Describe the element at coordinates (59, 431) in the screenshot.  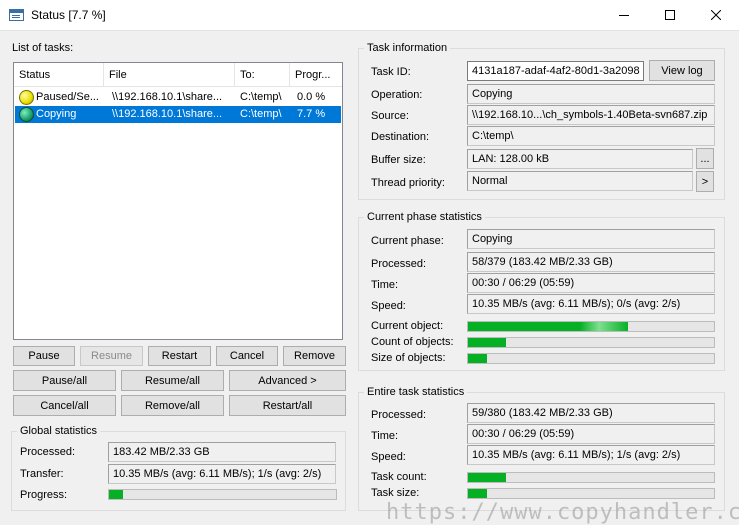
I see `global-statistics-title: Global statistics` at that location.